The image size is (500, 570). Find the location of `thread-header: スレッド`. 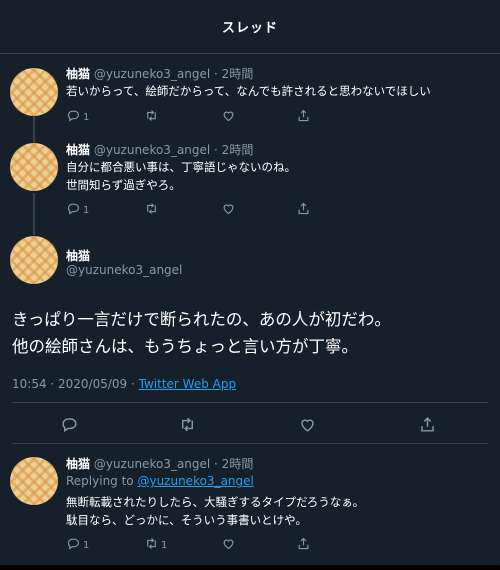

thread-header: スレッド is located at coordinates (250, 27).